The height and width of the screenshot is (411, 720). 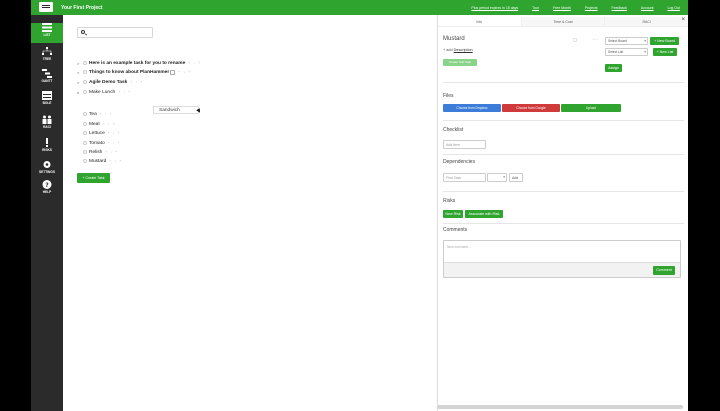 What do you see at coordinates (47, 51) in the screenshot?
I see `tree-icon` at bounding box center [47, 51].